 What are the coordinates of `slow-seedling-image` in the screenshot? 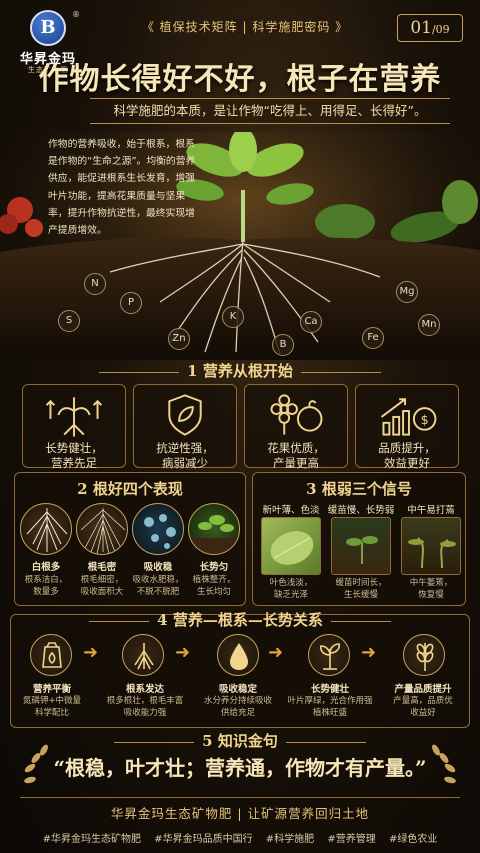 It's located at (361, 546).